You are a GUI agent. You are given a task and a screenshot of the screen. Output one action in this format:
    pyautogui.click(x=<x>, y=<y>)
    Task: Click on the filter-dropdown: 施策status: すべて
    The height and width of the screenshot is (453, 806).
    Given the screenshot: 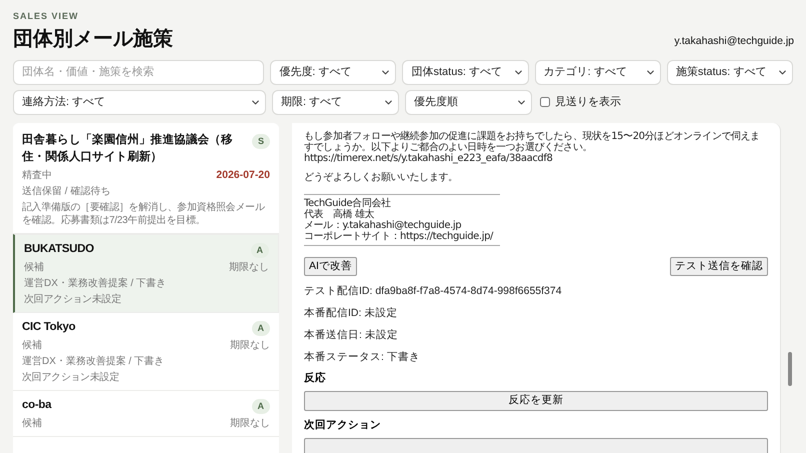 What is the action you would take?
    pyautogui.click(x=729, y=72)
    